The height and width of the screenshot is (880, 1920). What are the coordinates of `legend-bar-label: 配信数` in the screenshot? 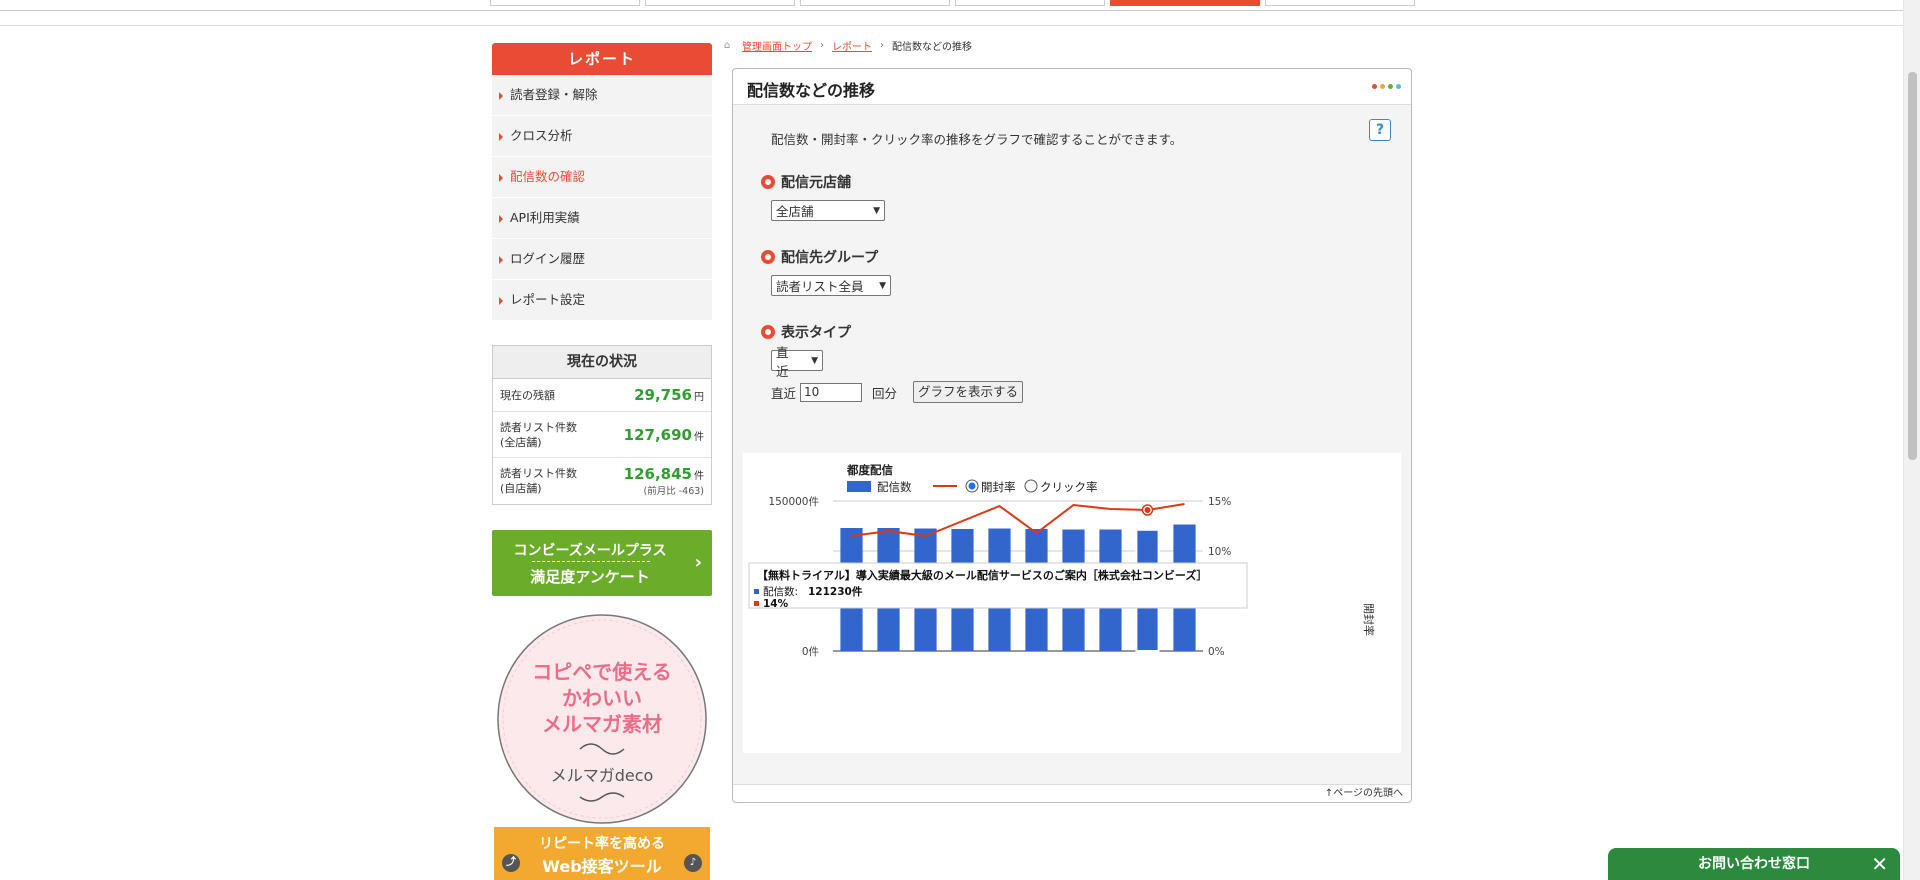 It's located at (894, 487).